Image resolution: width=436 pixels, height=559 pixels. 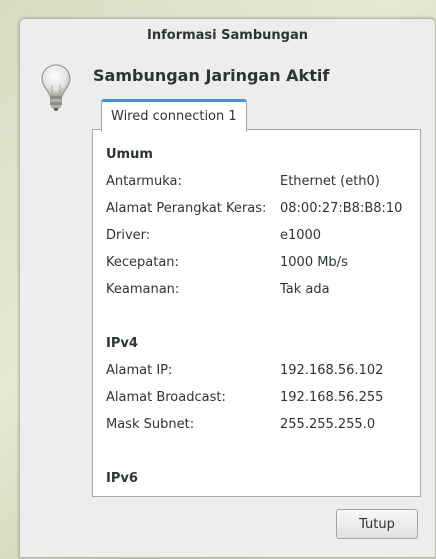 What do you see at coordinates (122, 478) in the screenshot?
I see `section-title-ipv6: IPv6` at bounding box center [122, 478].